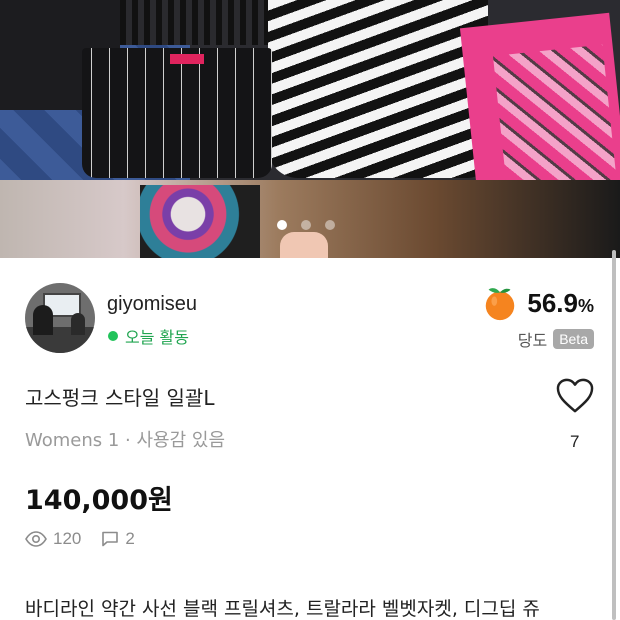 The image size is (620, 620). I want to click on temperature-value: 56.9%, so click(560, 303).